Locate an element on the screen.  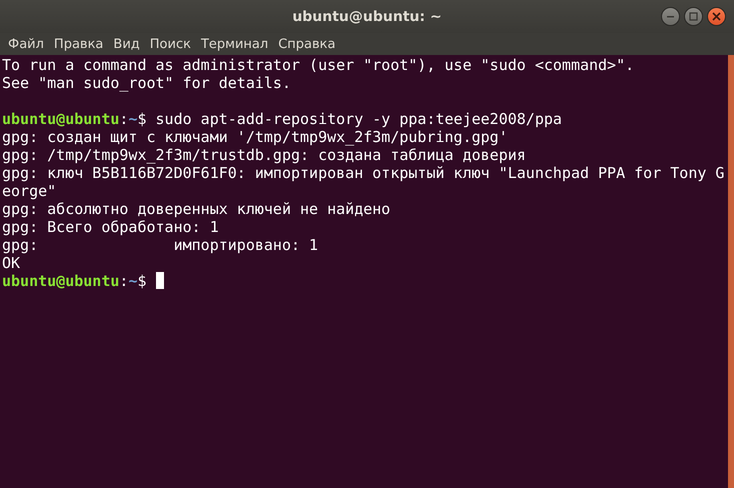
menu-item: Терминал is located at coordinates (234, 44).